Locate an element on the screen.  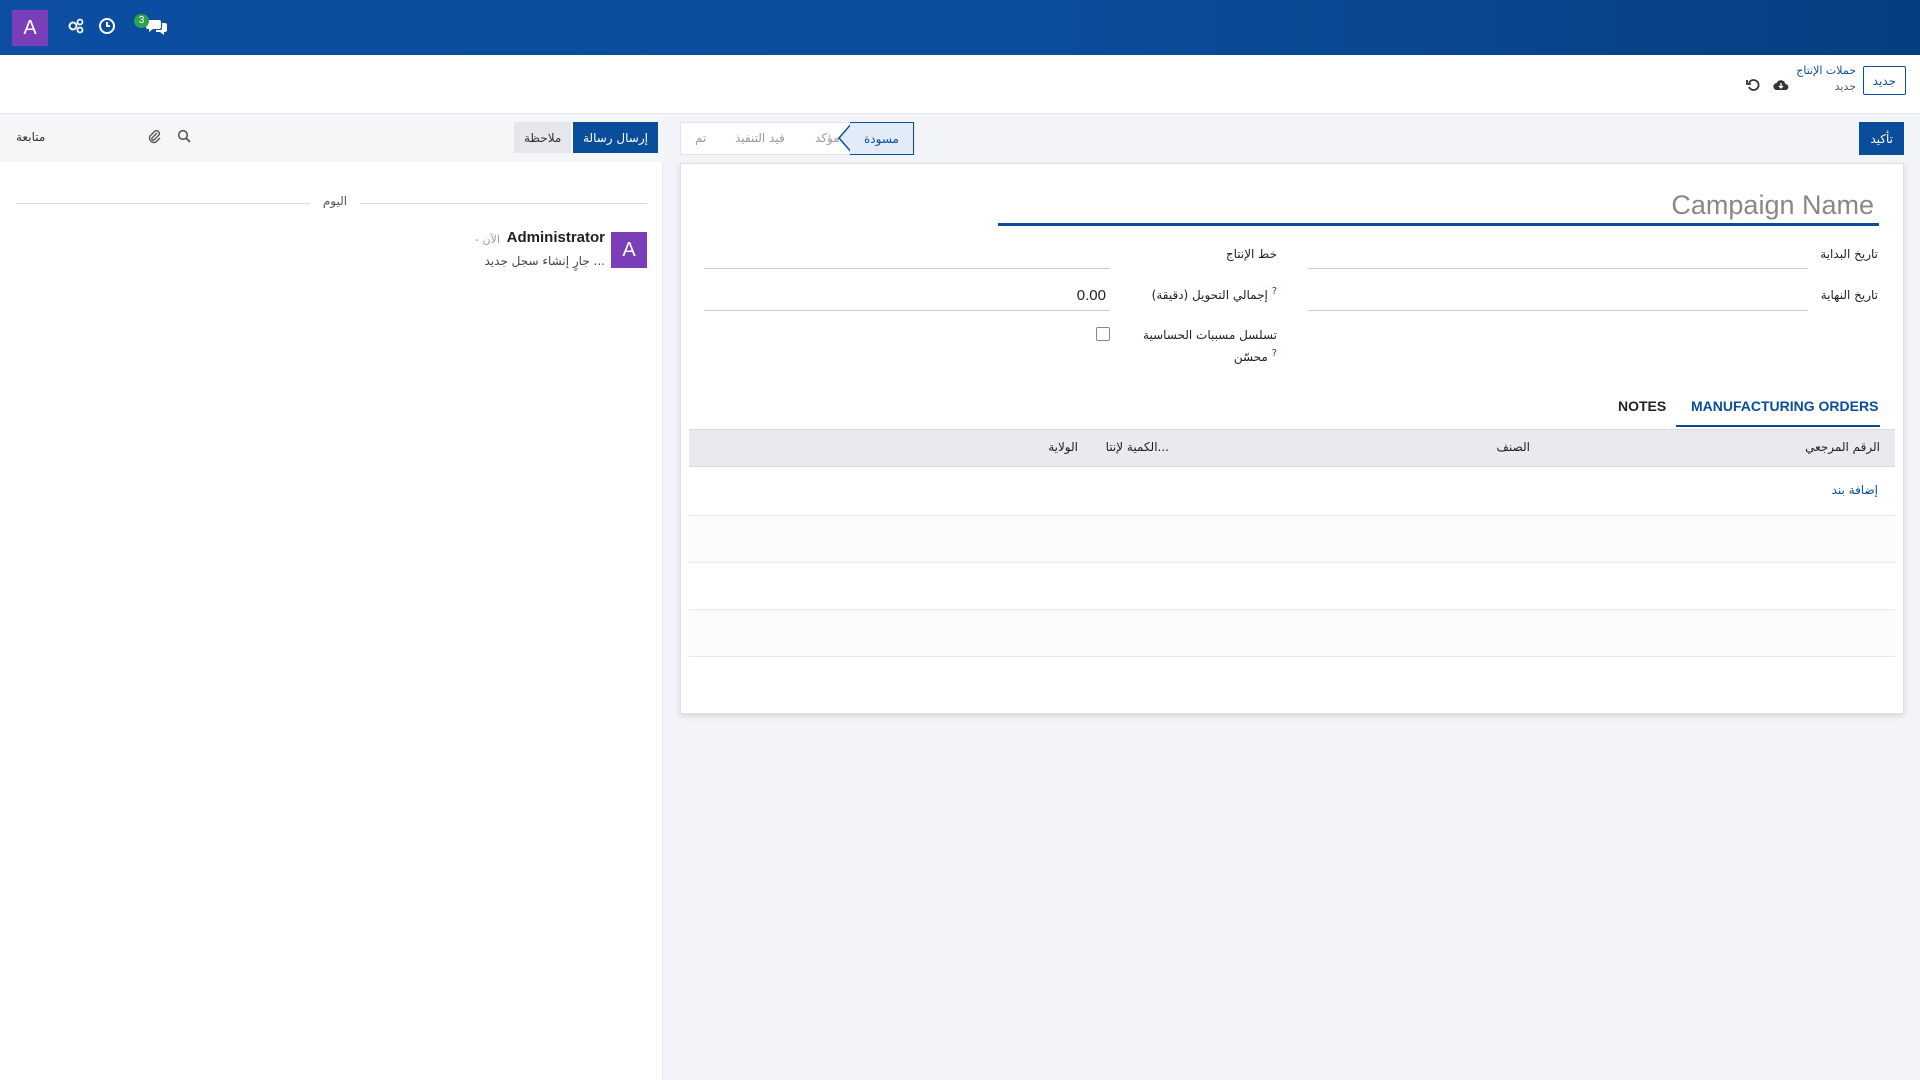
start-date-label: تاريخ البداية is located at coordinates (1849, 254).